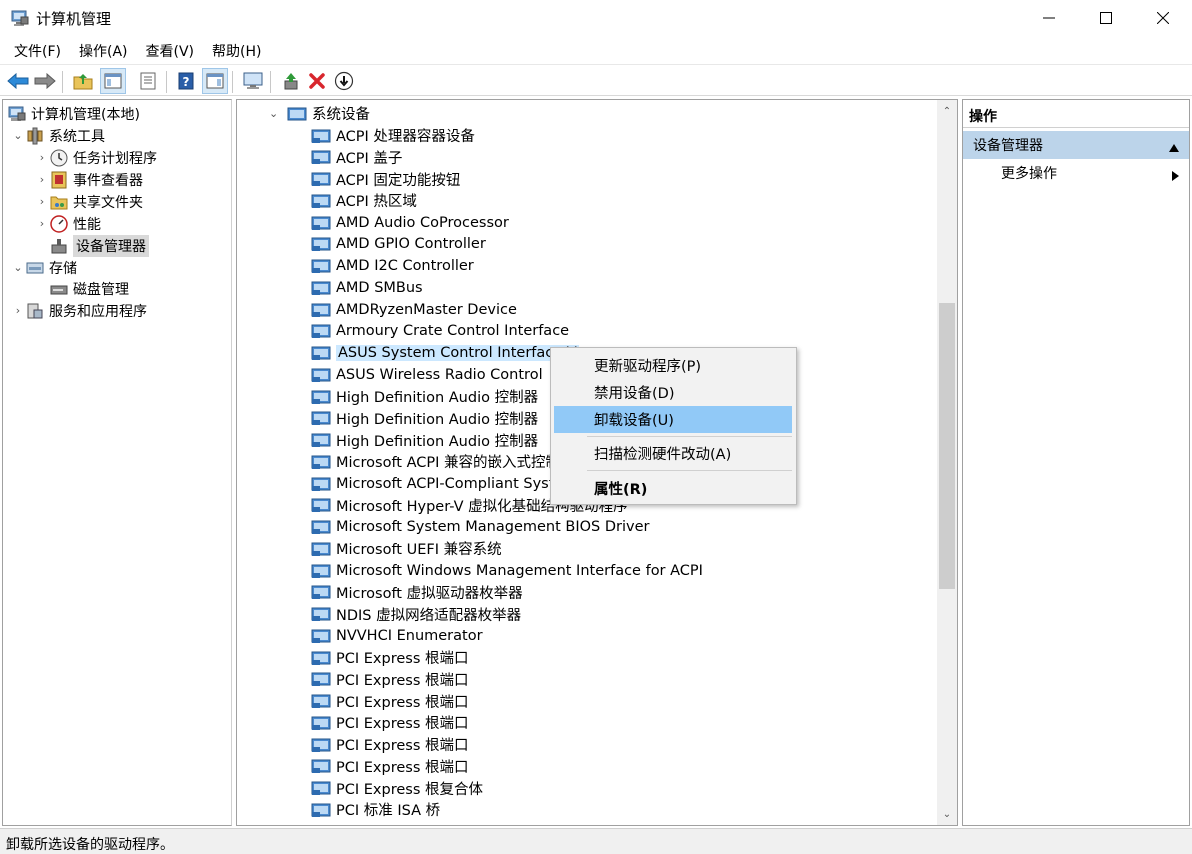 This screenshot has height=854, width=1192. I want to click on tree-item-shared-folders: › 共享文件夹, so click(89, 201).